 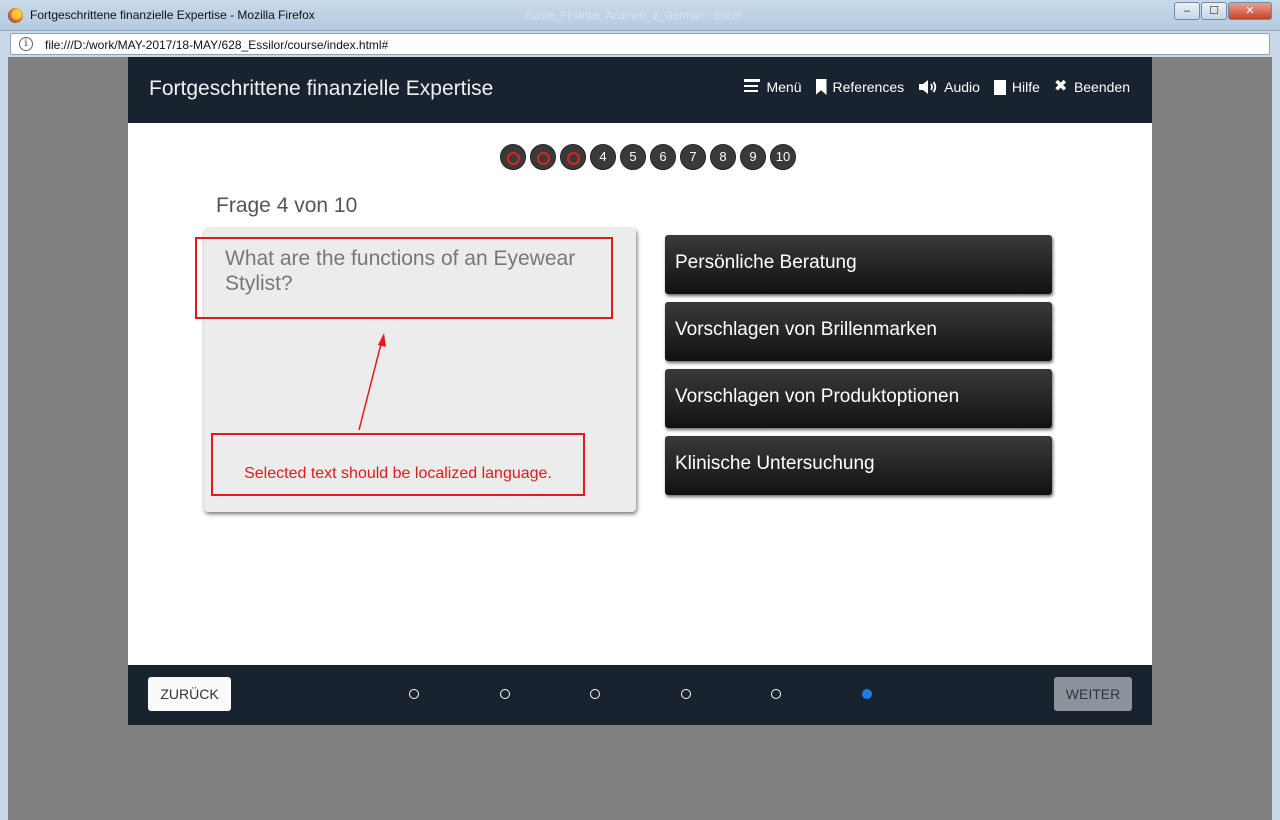 I want to click on nav-menu-label: Menü, so click(x=784, y=87).